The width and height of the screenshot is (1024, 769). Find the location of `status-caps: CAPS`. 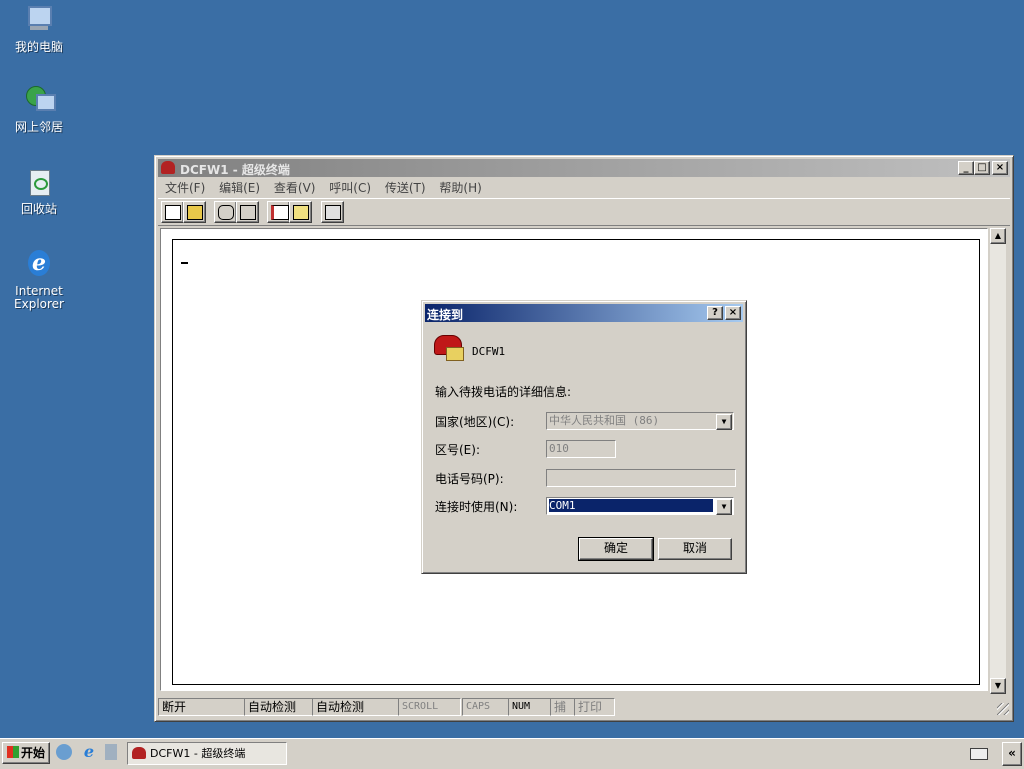

status-caps: CAPS is located at coordinates (485, 707).